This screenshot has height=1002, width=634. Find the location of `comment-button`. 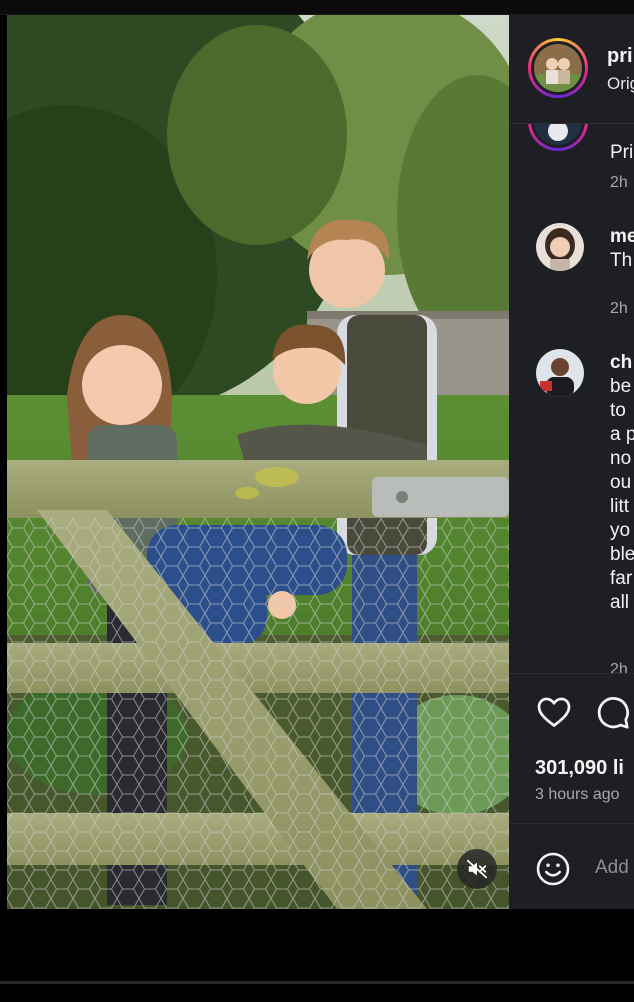

comment-button is located at coordinates (613, 715).